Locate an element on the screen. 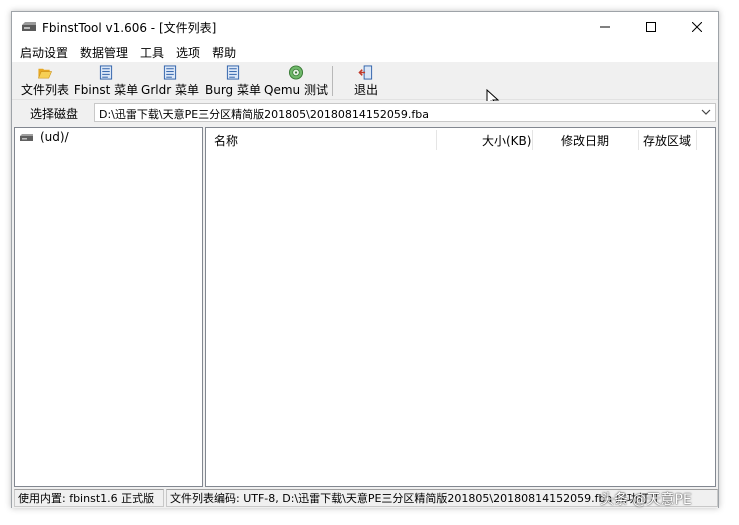 Image resolution: width=739 pixels, height=525 pixels. toolbar-separator is located at coordinates (332, 81).